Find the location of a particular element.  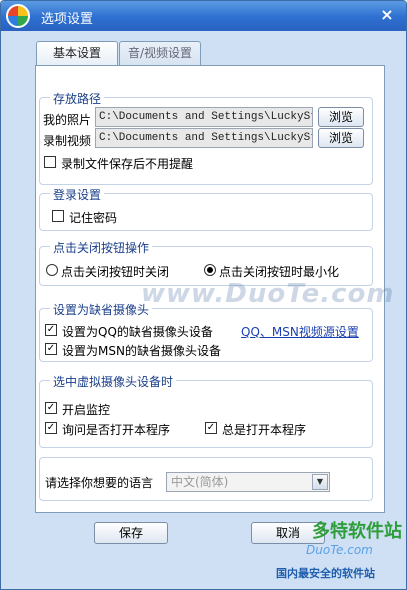

language-select: 中文(简体) ▼ is located at coordinates (248, 482).